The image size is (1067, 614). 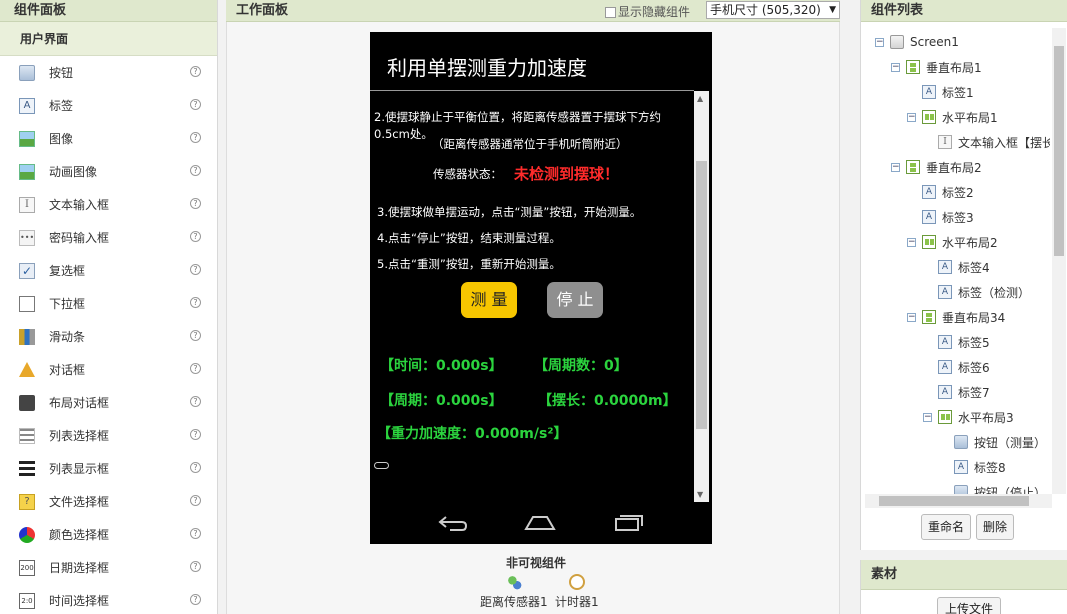 I want to click on tree-node: A 标签7, so click(x=956, y=392).